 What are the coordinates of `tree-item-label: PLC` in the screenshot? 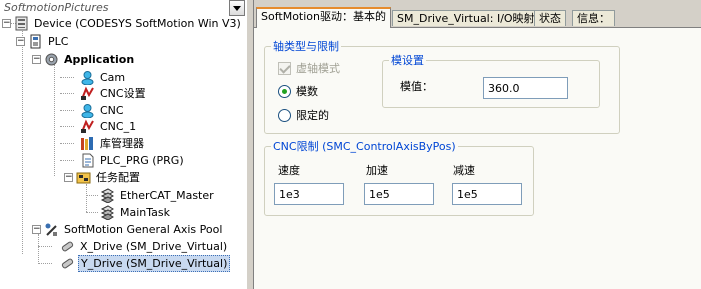 It's located at (58, 41).